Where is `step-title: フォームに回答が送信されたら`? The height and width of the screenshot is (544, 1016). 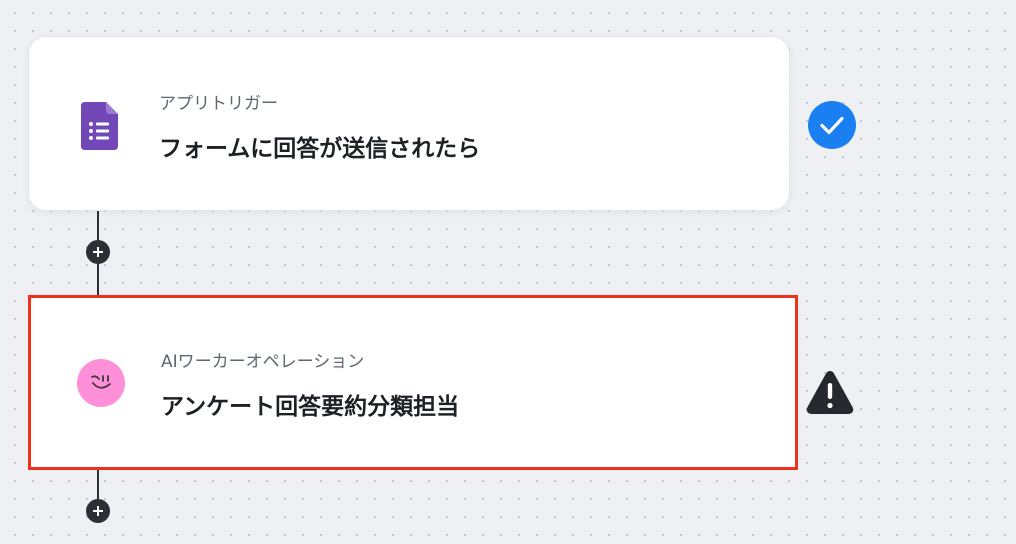 step-title: フォームに回答が送信されたら is located at coordinates (320, 149).